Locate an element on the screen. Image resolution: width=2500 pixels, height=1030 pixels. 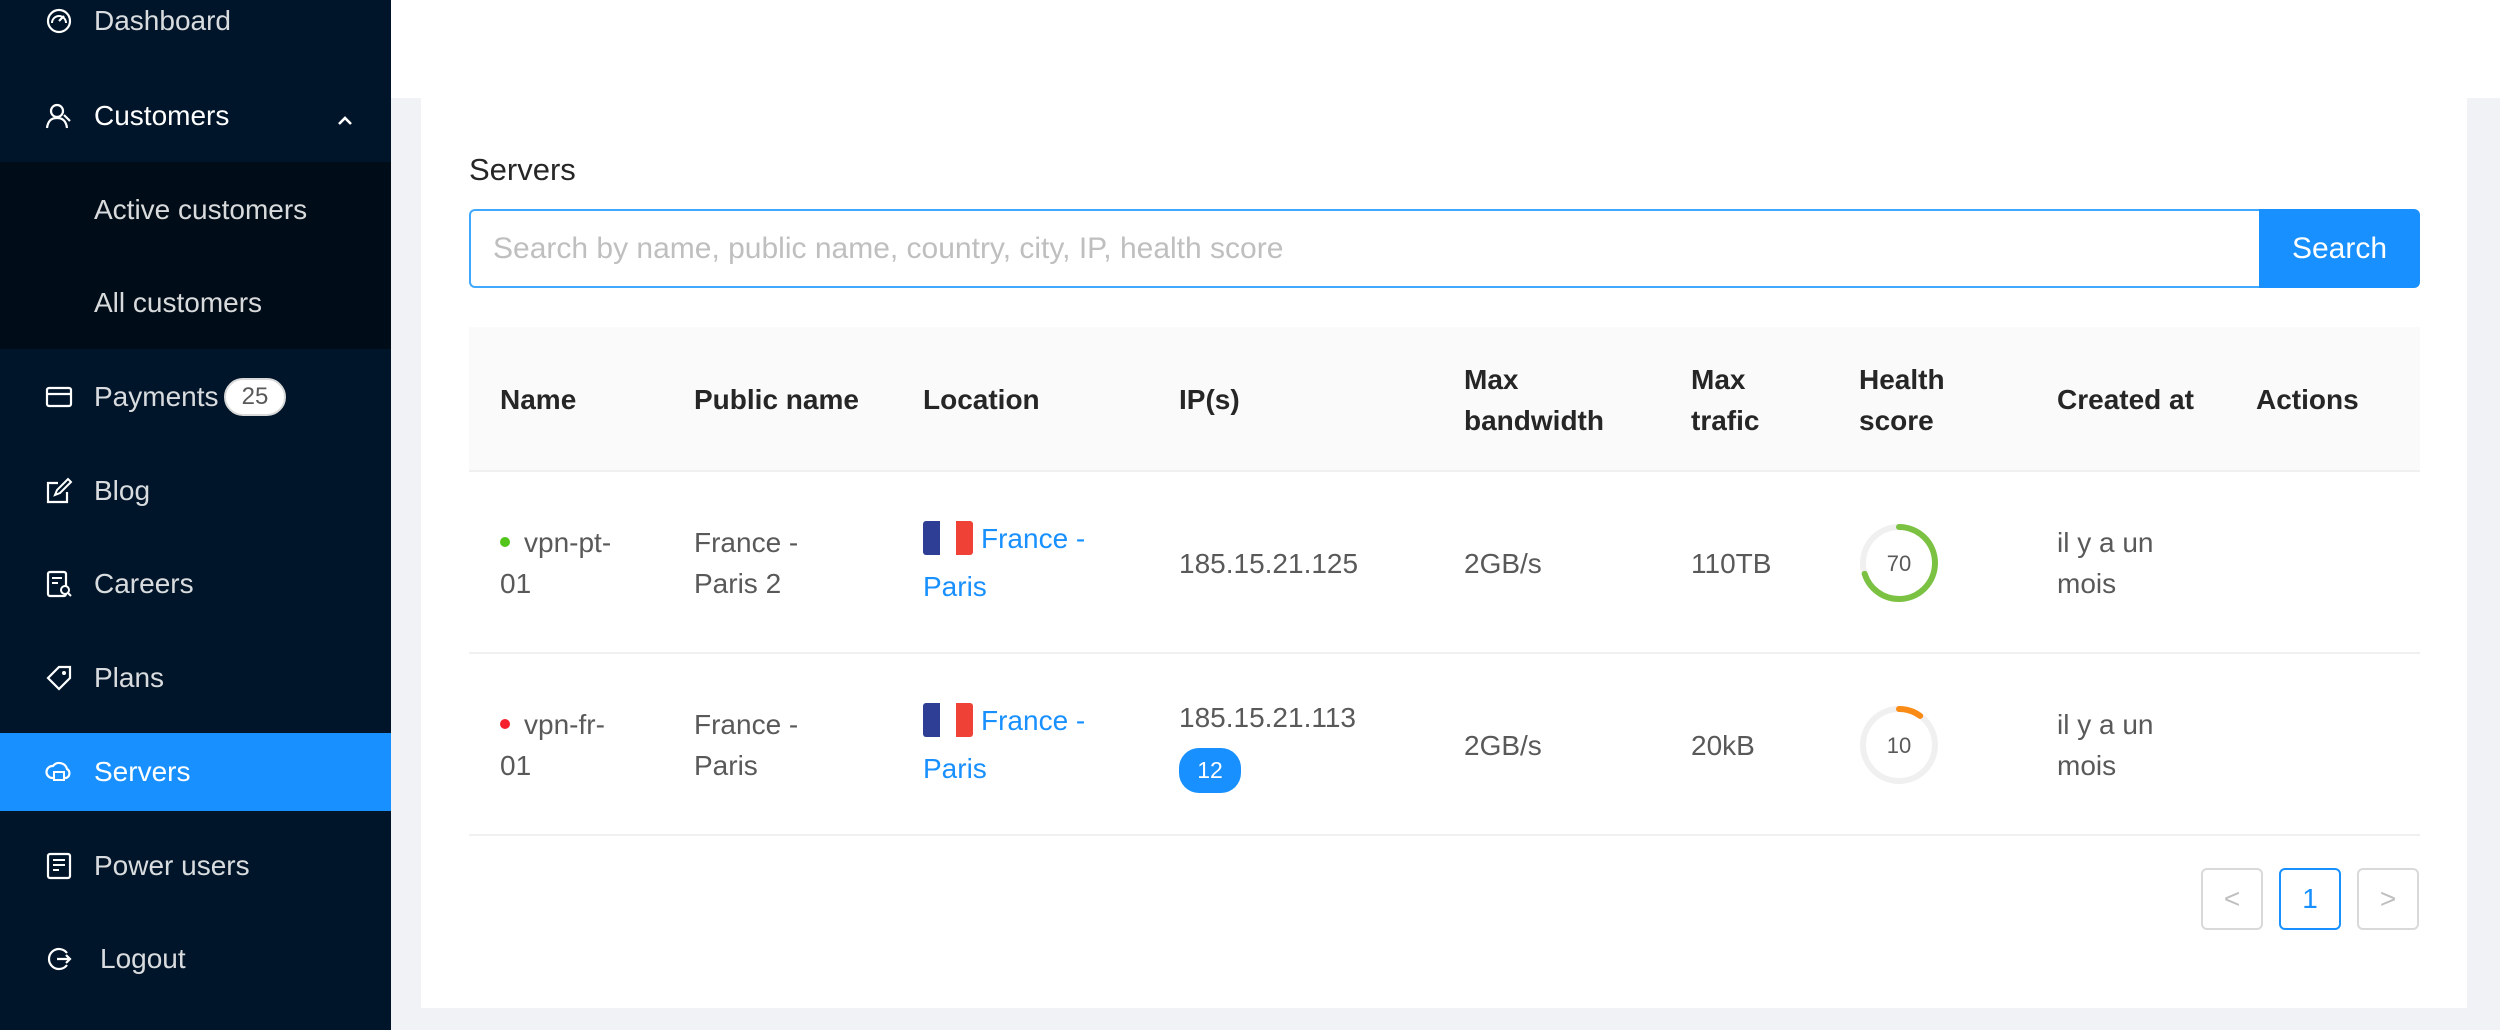
cloud-server-icon is located at coordinates (59, 772).